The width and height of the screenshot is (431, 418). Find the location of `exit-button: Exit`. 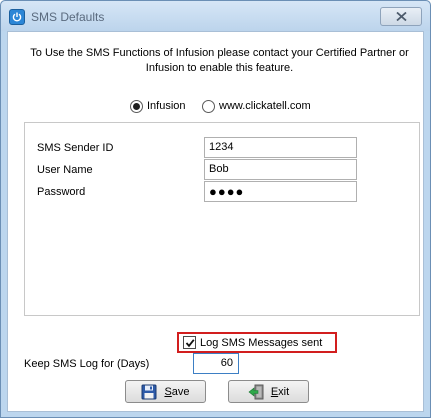

exit-button: Exit is located at coordinates (268, 391).